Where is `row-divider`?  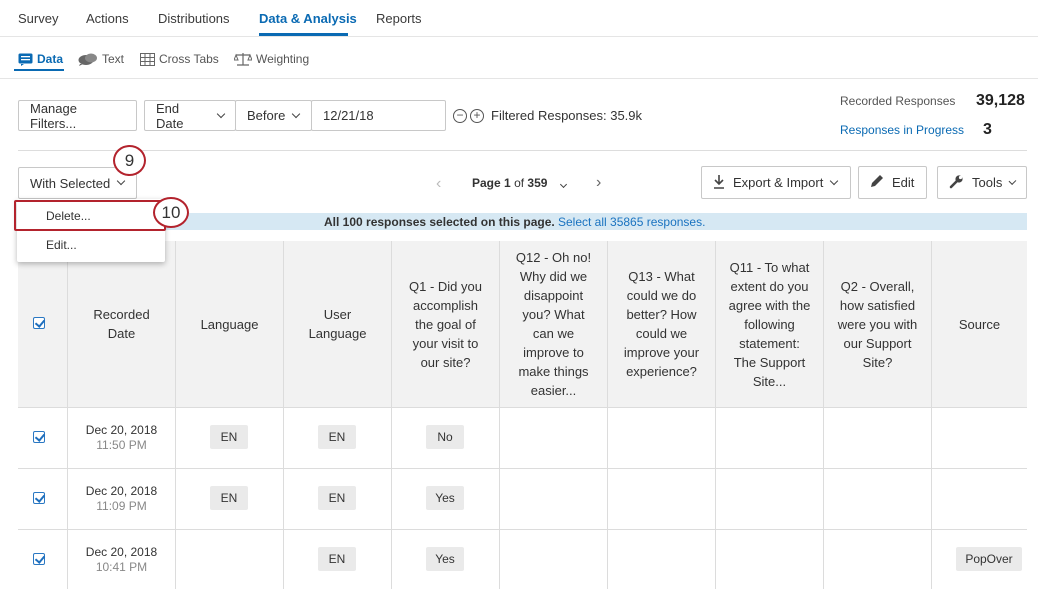 row-divider is located at coordinates (522, 407).